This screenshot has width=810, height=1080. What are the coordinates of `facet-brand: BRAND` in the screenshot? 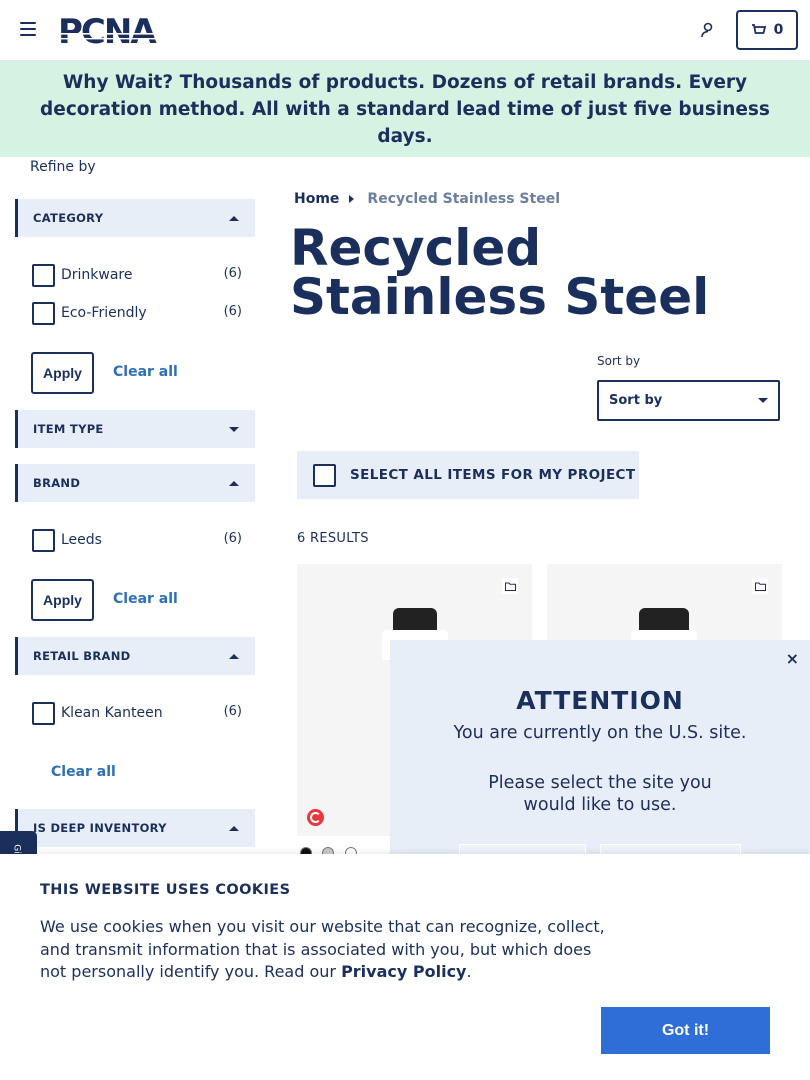 It's located at (135, 483).